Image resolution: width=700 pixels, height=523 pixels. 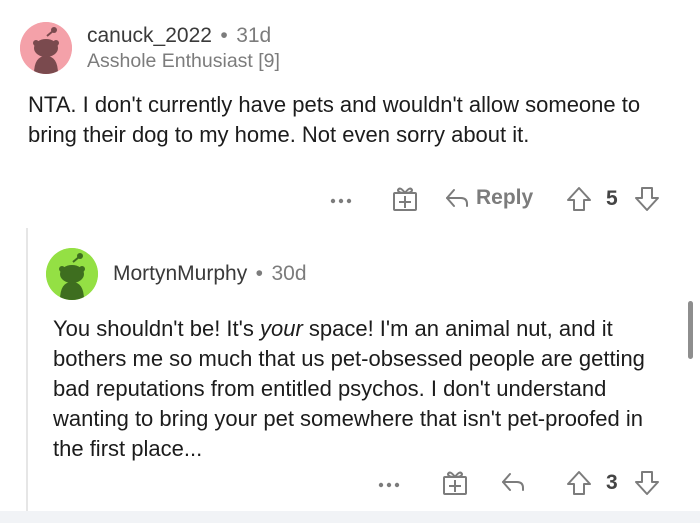 What do you see at coordinates (180, 273) in the screenshot?
I see `username: MortynMurphy` at bounding box center [180, 273].